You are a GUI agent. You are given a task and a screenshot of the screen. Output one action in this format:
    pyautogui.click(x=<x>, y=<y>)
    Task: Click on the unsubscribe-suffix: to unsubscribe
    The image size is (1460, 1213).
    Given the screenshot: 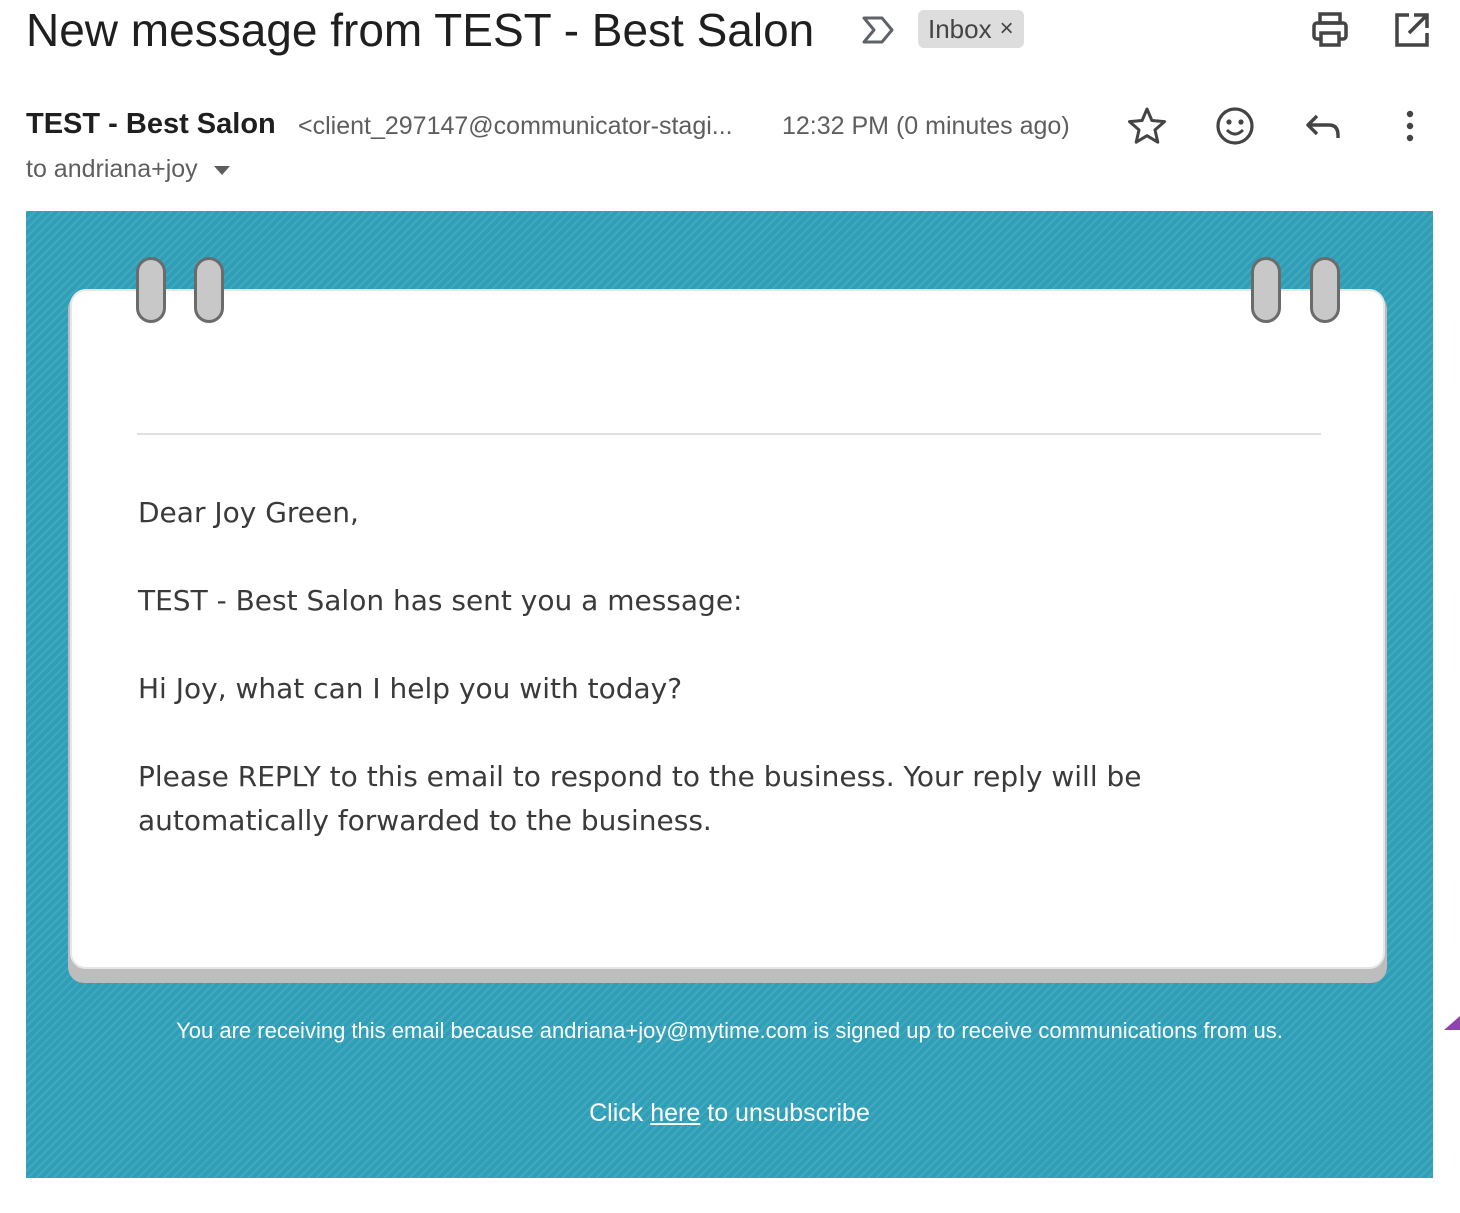 What is the action you would take?
    pyautogui.click(x=788, y=1113)
    